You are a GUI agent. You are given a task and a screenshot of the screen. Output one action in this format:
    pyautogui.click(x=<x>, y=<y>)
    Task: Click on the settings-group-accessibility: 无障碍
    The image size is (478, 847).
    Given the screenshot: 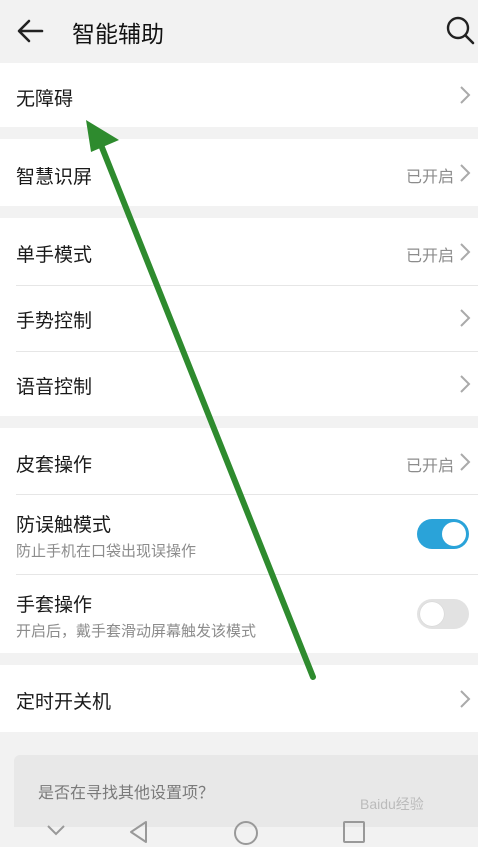 What is the action you would take?
    pyautogui.click(x=239, y=95)
    